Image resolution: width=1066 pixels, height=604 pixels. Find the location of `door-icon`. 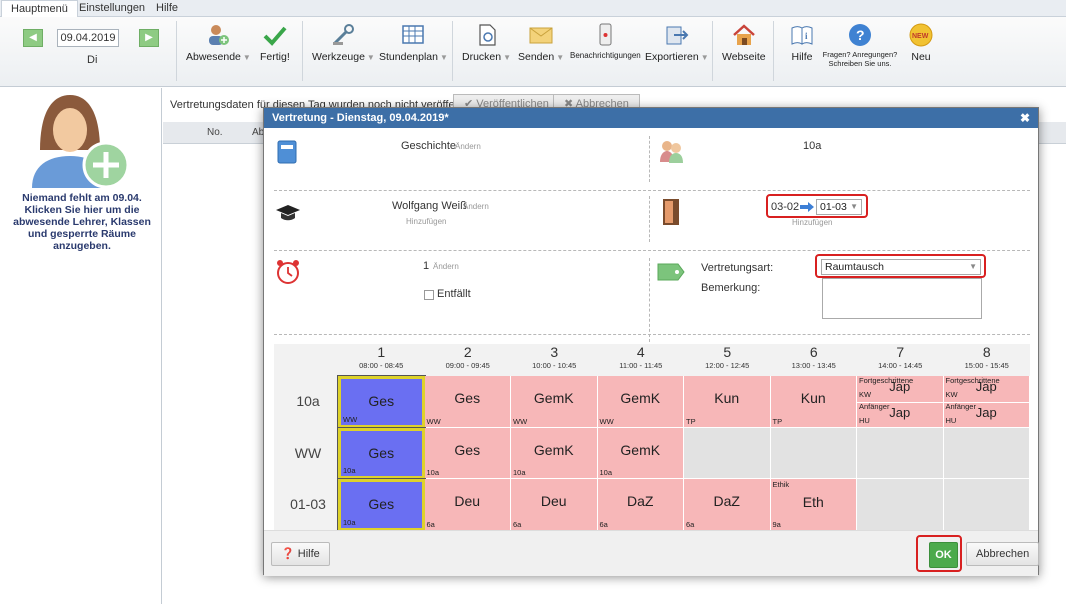

door-icon is located at coordinates (671, 212).